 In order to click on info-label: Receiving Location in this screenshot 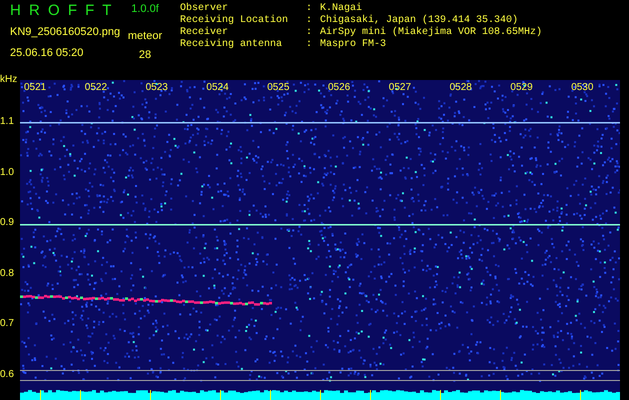, I will do `click(235, 20)`.